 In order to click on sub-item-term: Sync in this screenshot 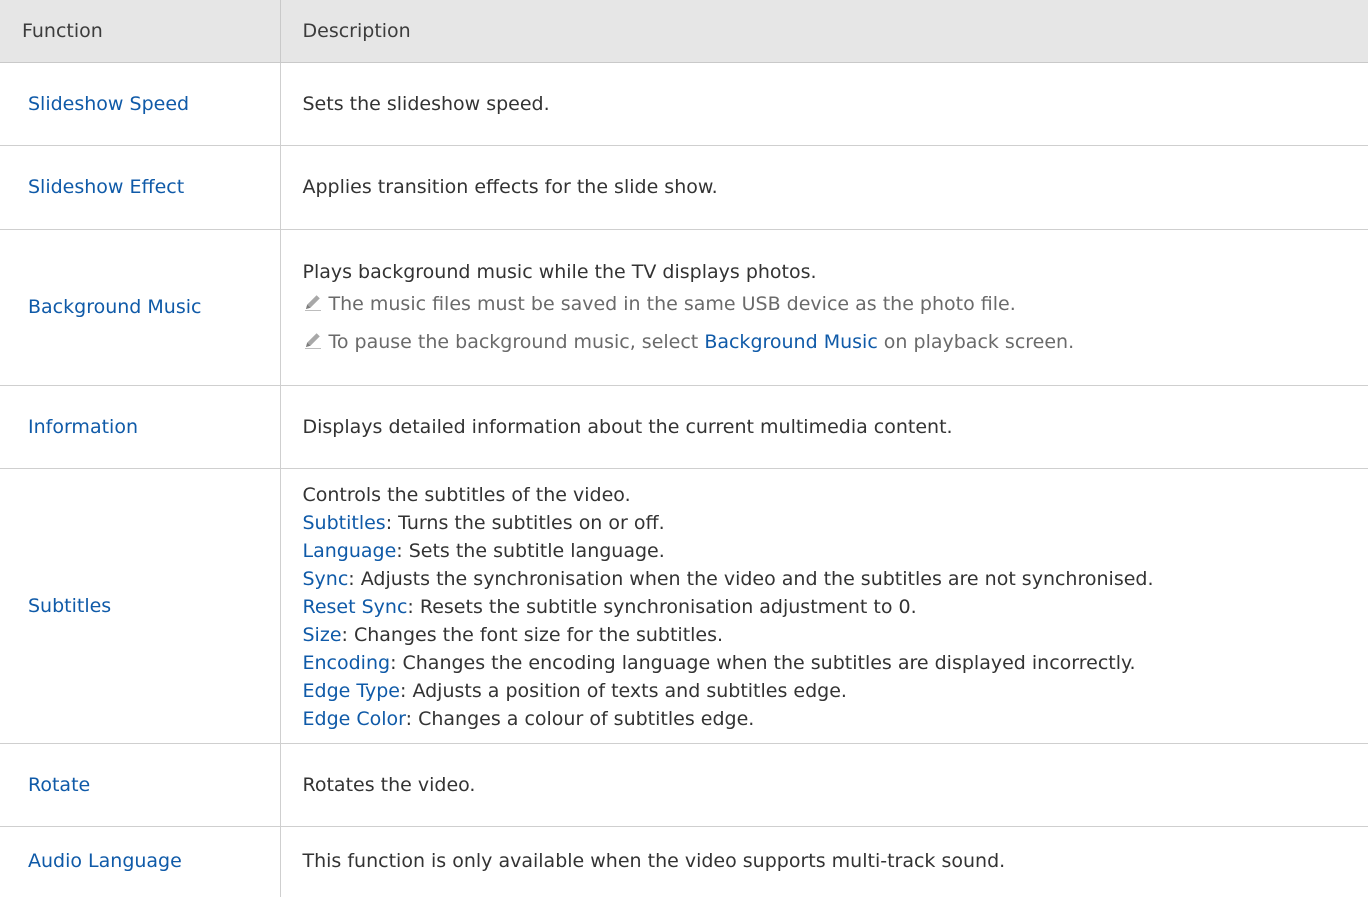, I will do `click(326, 579)`.